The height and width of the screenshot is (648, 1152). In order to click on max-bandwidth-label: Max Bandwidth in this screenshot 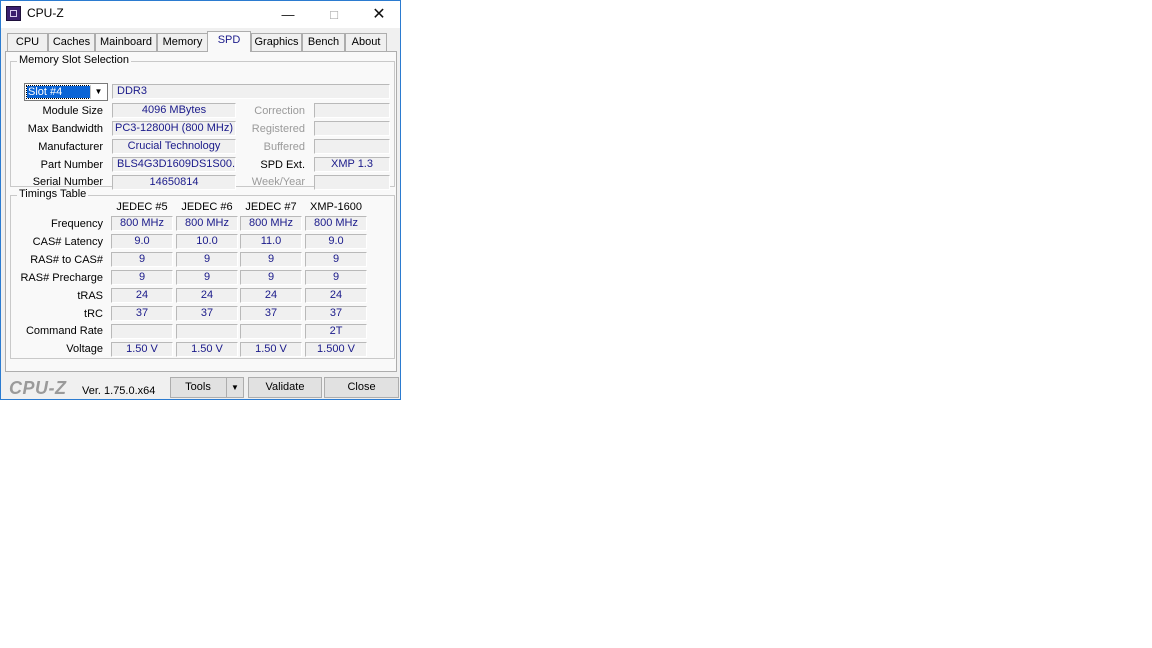, I will do `click(65, 129)`.